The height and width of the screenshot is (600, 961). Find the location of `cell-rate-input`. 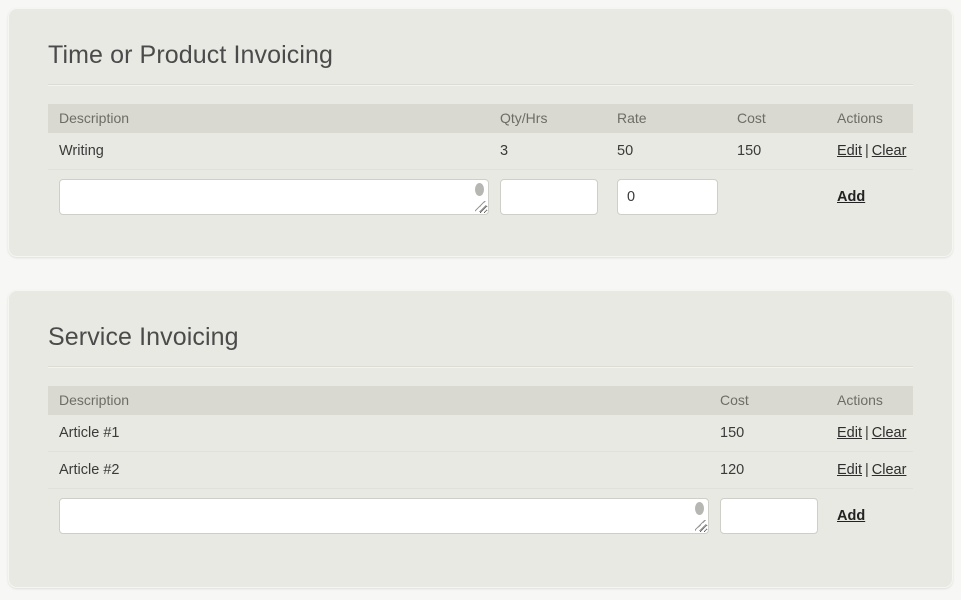

cell-rate-input is located at coordinates (666, 196).